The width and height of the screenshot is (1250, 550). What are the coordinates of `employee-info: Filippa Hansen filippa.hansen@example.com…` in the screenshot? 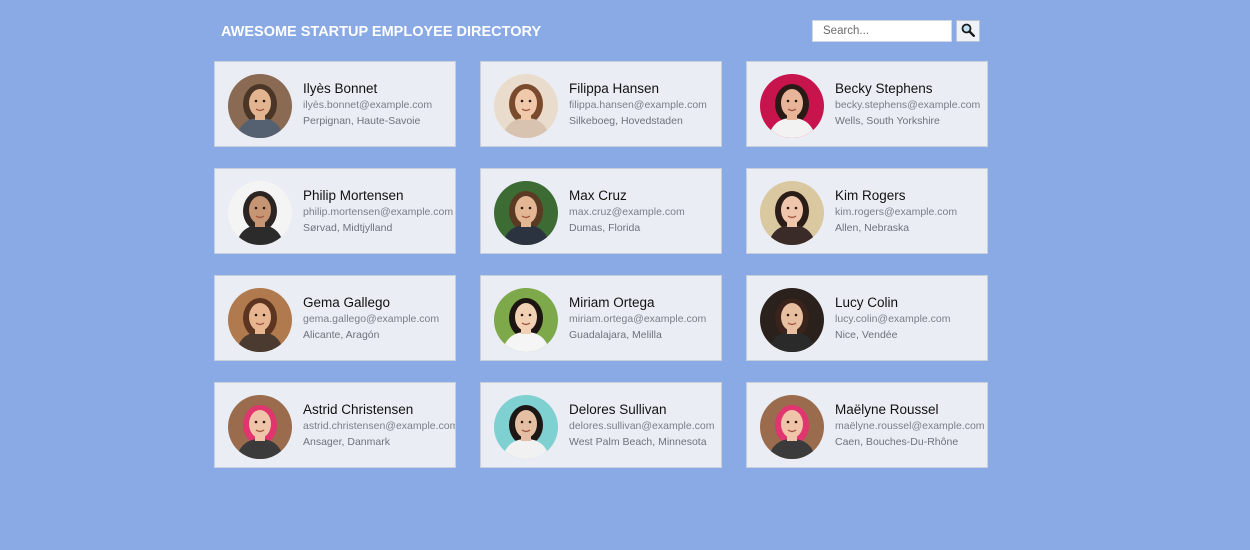 It's located at (644, 104).